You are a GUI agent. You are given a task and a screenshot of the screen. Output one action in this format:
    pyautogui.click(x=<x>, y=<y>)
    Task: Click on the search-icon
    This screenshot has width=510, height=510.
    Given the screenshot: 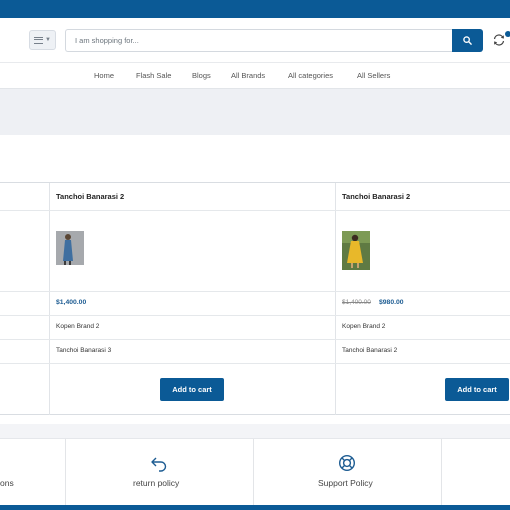 What is the action you would take?
    pyautogui.click(x=467, y=40)
    